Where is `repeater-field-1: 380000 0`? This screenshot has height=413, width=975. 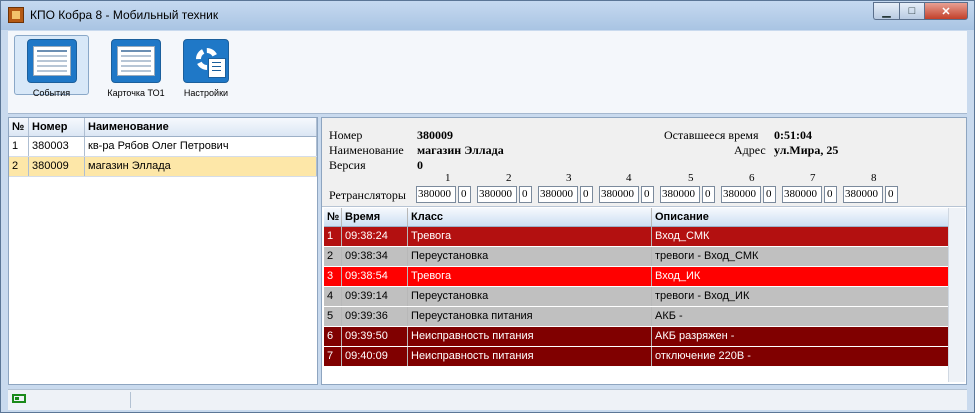 repeater-field-1: 380000 0 is located at coordinates (443, 194).